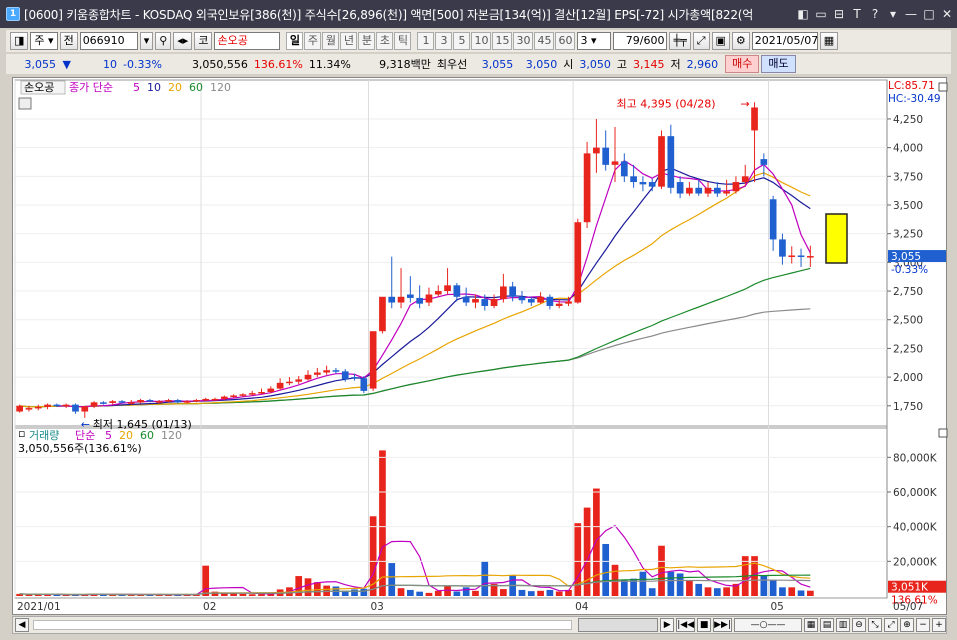  What do you see at coordinates (947, 14) in the screenshot?
I see `close-icon: ✕` at bounding box center [947, 14].